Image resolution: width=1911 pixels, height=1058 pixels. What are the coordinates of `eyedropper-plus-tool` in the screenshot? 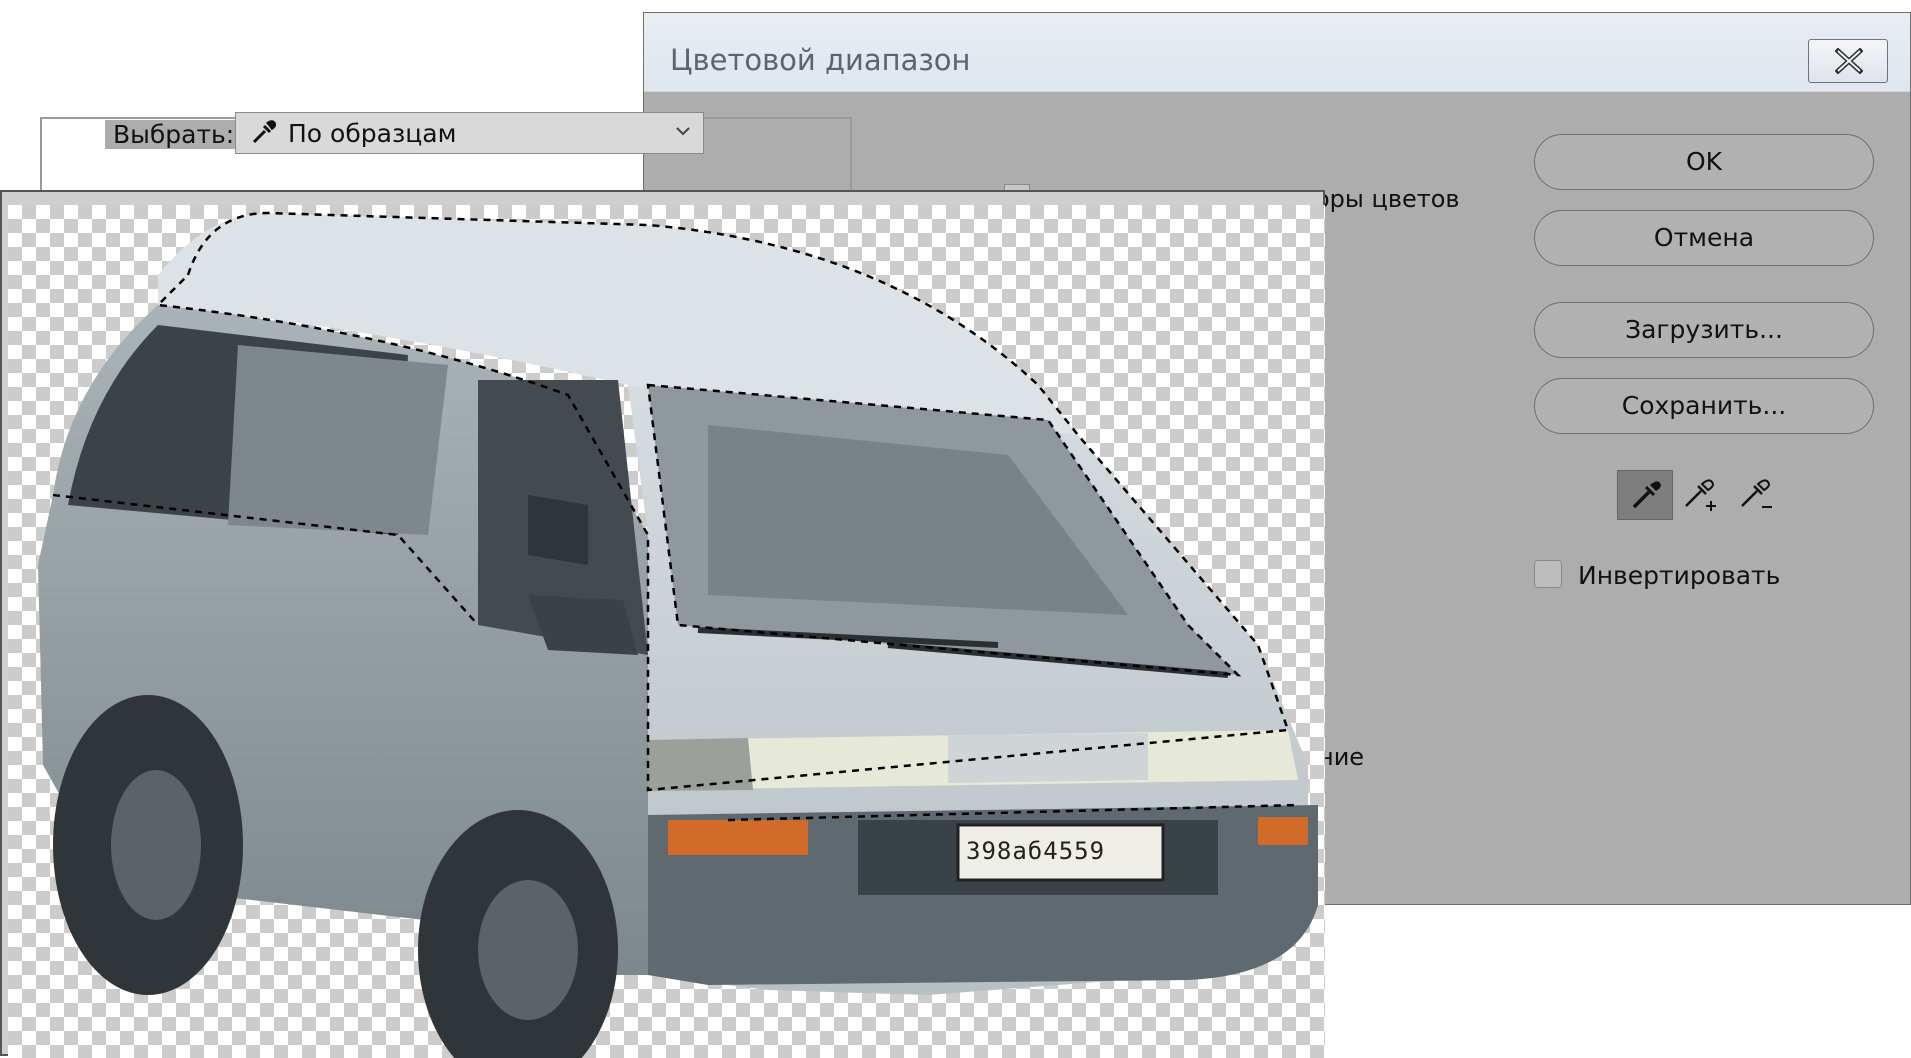 It's located at (1700, 495).